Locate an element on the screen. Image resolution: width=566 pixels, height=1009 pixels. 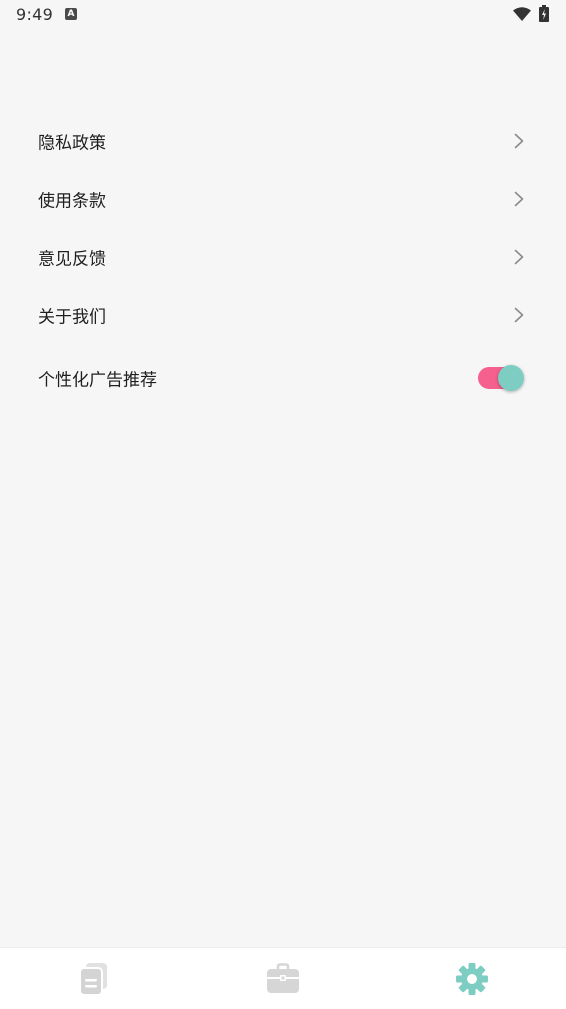
battery-charging-icon is located at coordinates (544, 13).